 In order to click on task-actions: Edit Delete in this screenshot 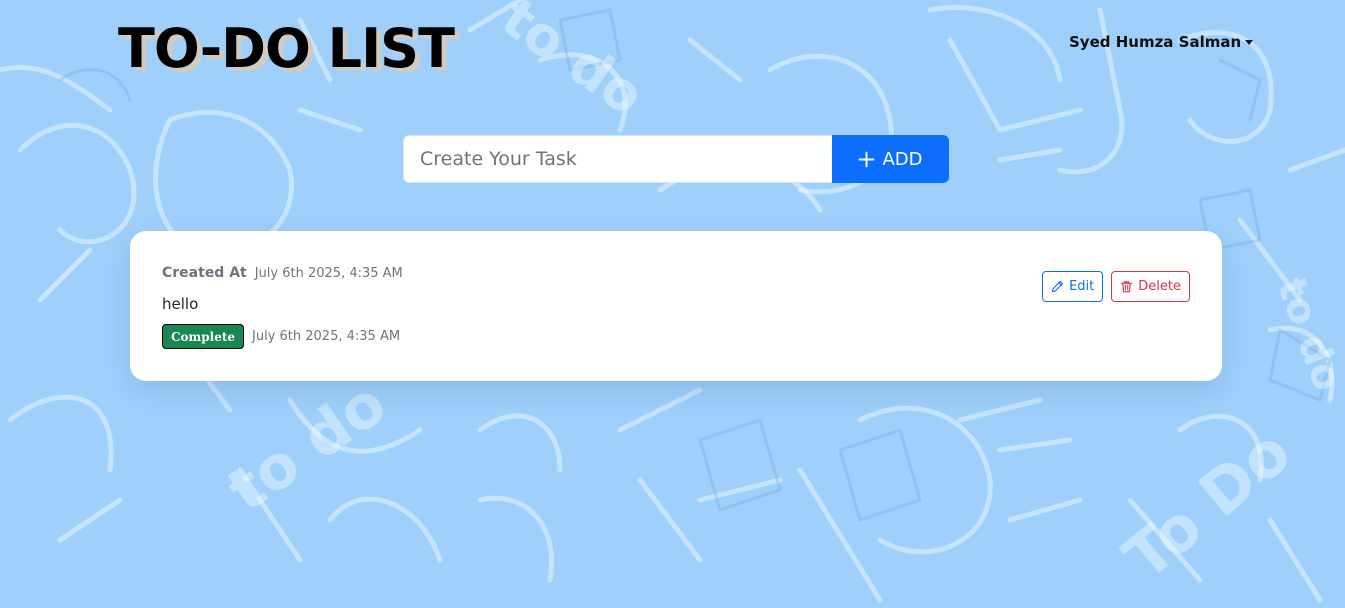, I will do `click(1116, 286)`.